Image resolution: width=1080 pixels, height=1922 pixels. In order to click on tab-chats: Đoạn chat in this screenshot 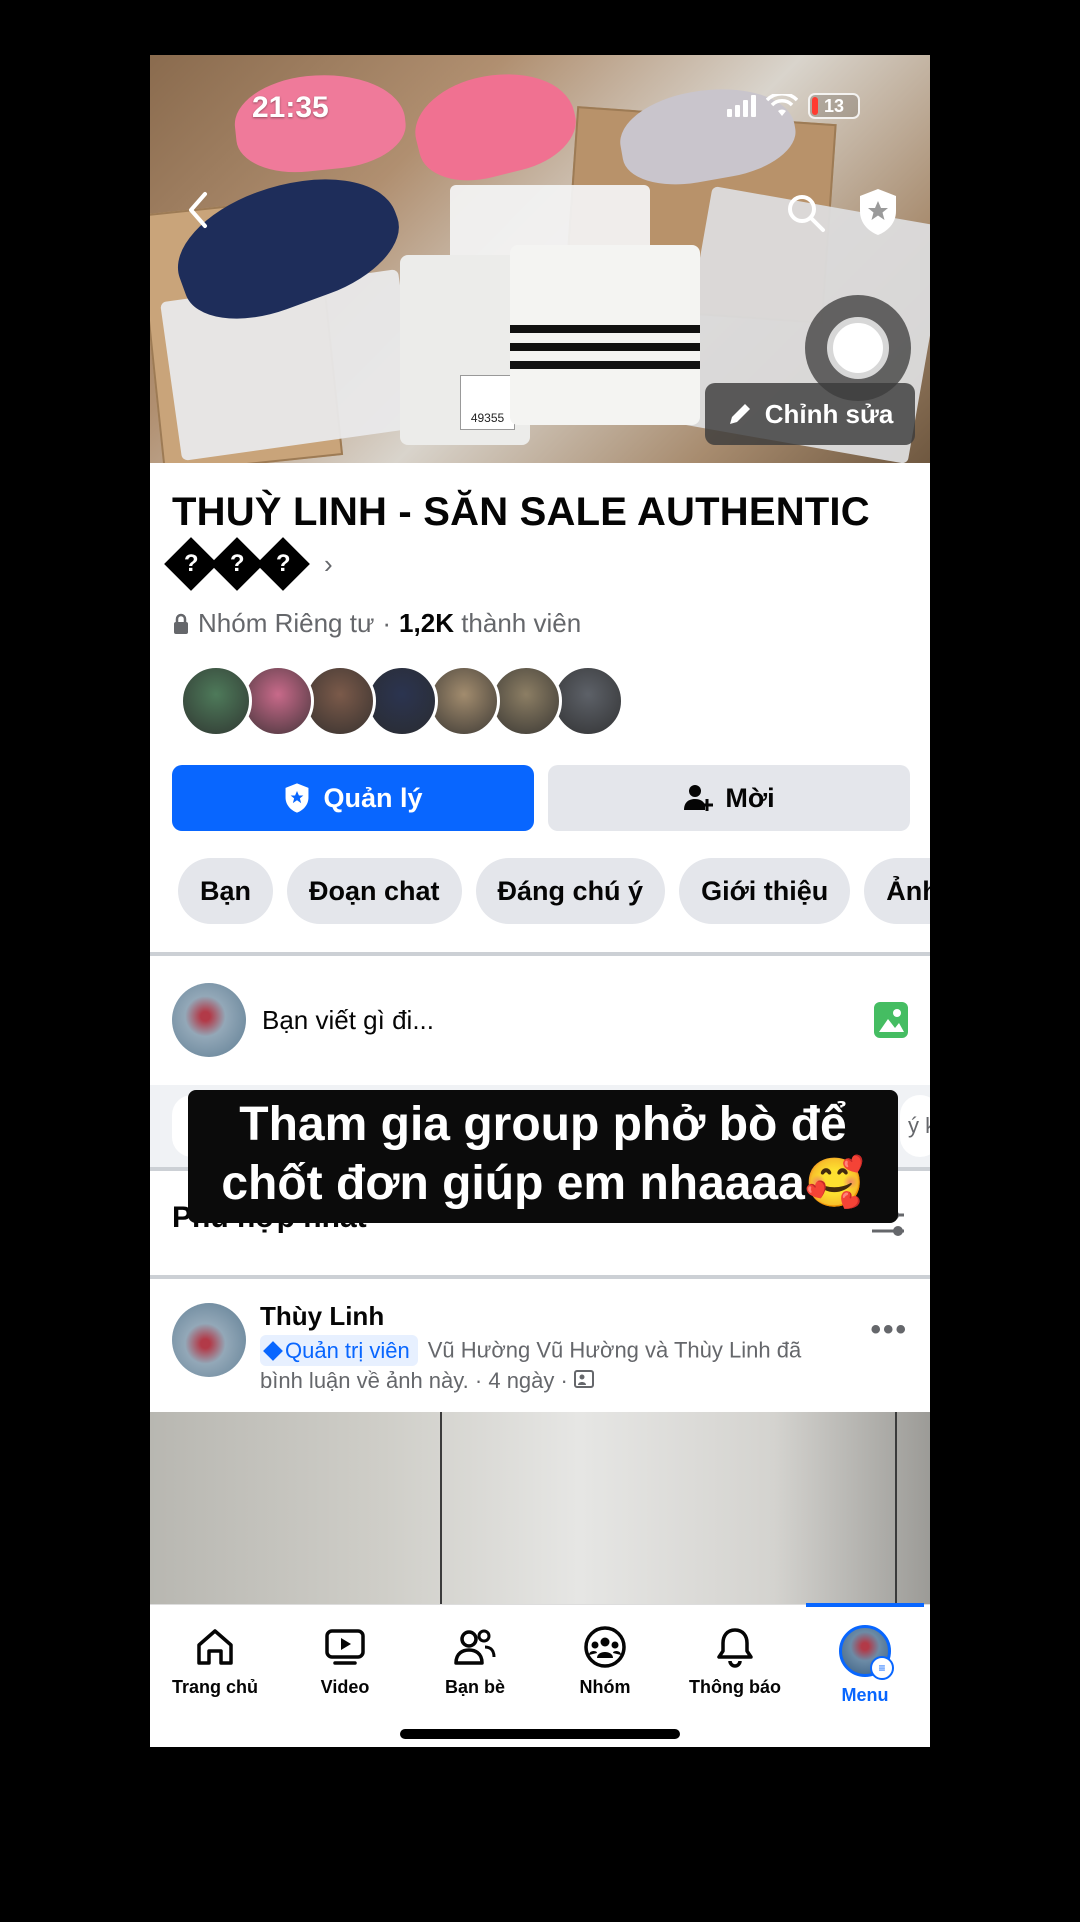, I will do `click(374, 891)`.